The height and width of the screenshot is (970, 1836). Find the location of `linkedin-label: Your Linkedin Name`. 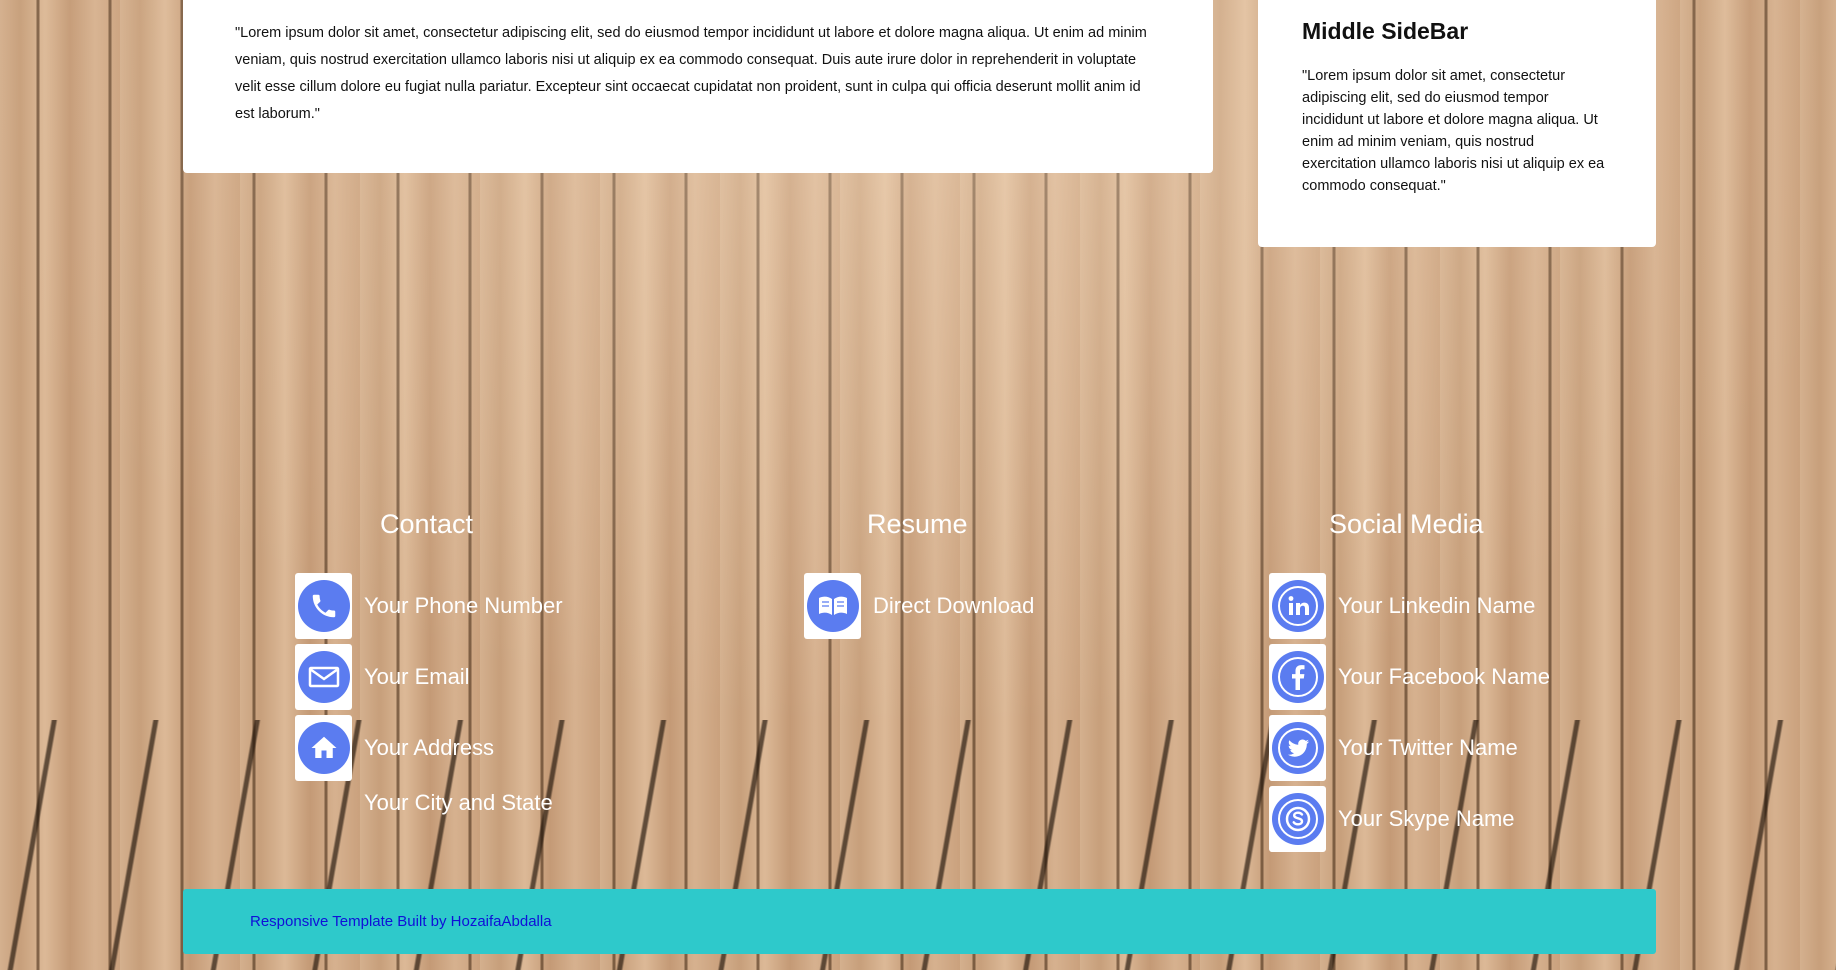

linkedin-label: Your Linkedin Name is located at coordinates (1437, 605).